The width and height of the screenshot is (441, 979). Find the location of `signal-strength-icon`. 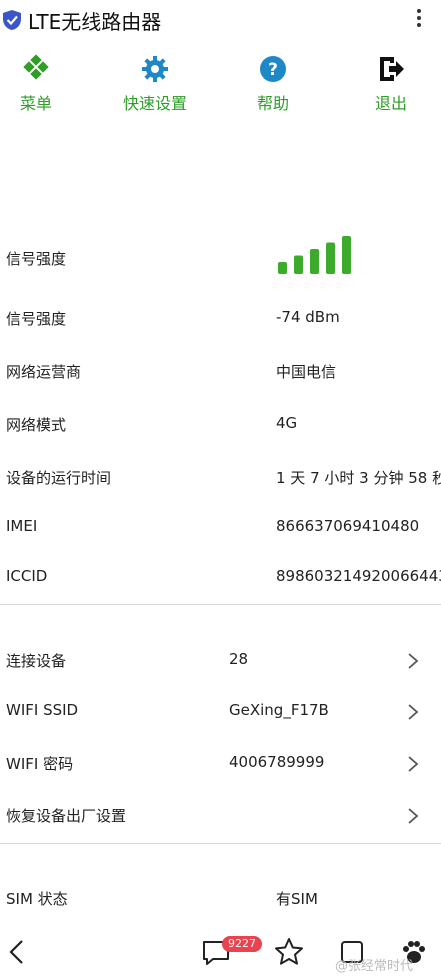

signal-strength-icon is located at coordinates (314, 255).